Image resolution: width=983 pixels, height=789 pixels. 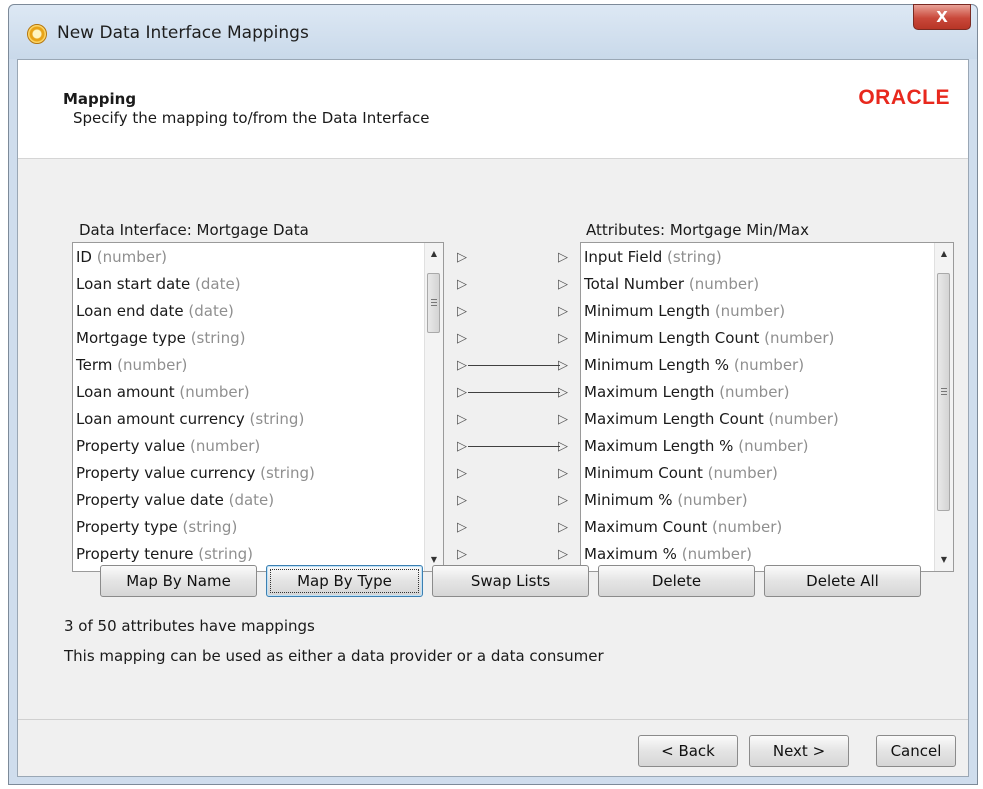 I want to click on left-scrollbar: ▲ ▼, so click(x=433, y=407).